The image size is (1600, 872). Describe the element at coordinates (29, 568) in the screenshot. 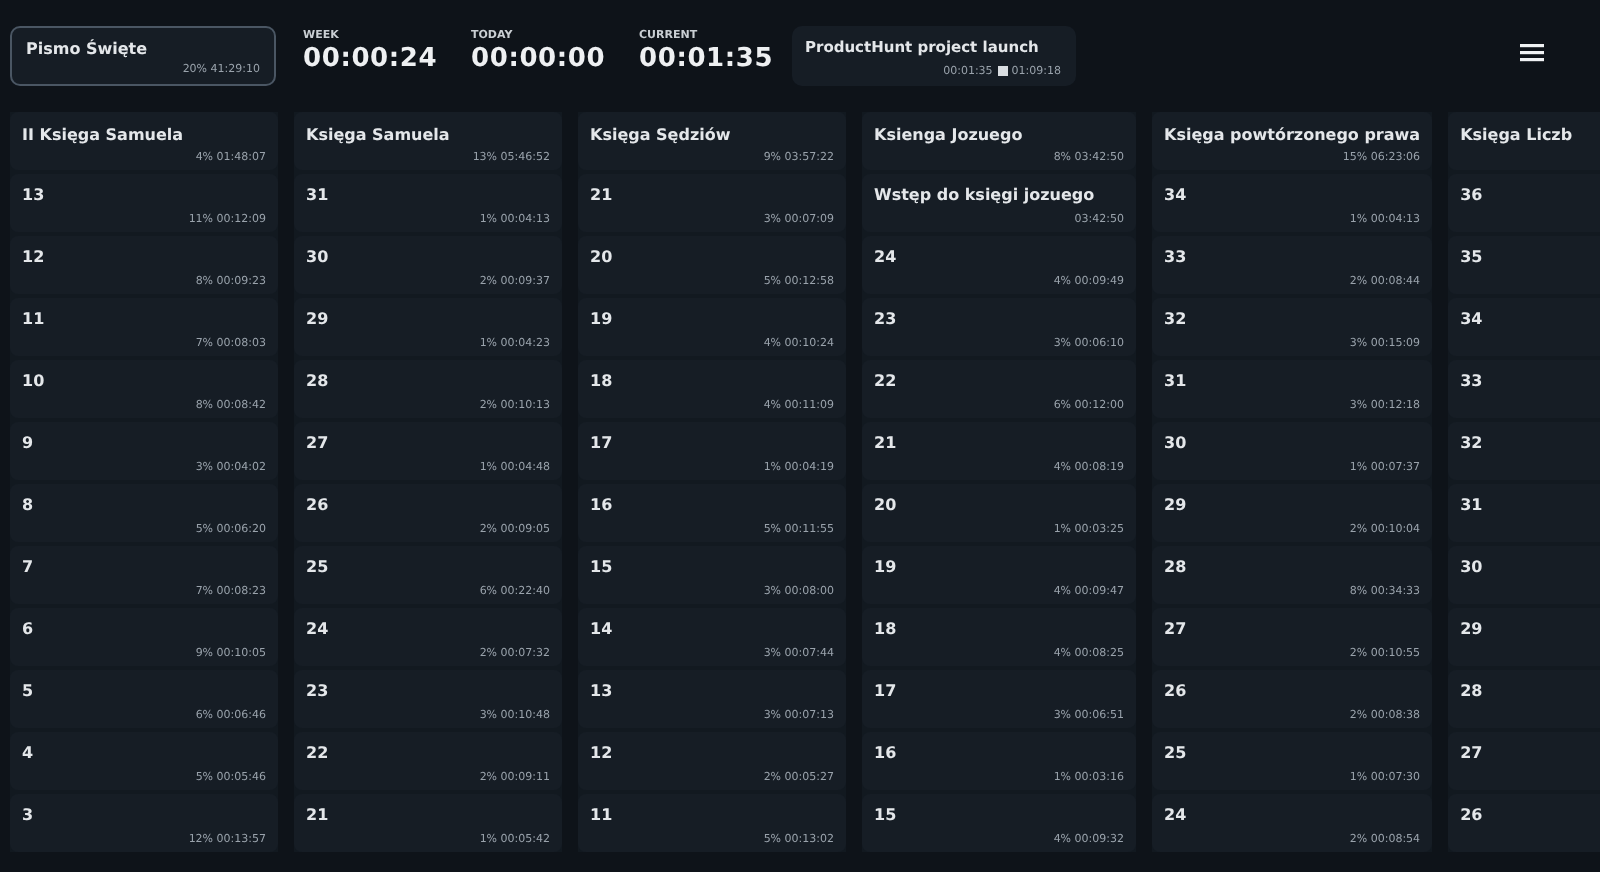

I see `task-title: 7` at that location.